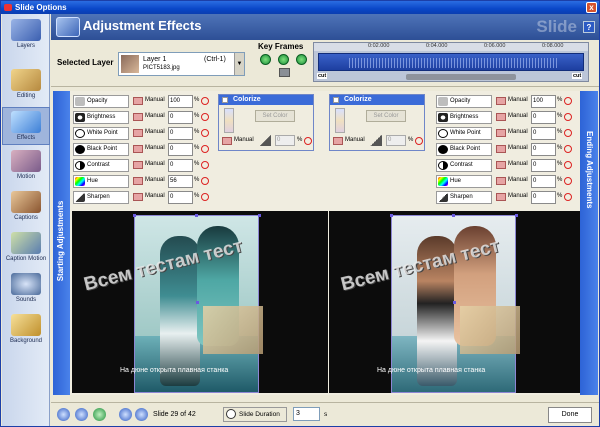 This screenshot has width=600, height=427. What do you see at coordinates (26, 126) in the screenshot?
I see `sidebar-item-effects: Effects` at bounding box center [26, 126].